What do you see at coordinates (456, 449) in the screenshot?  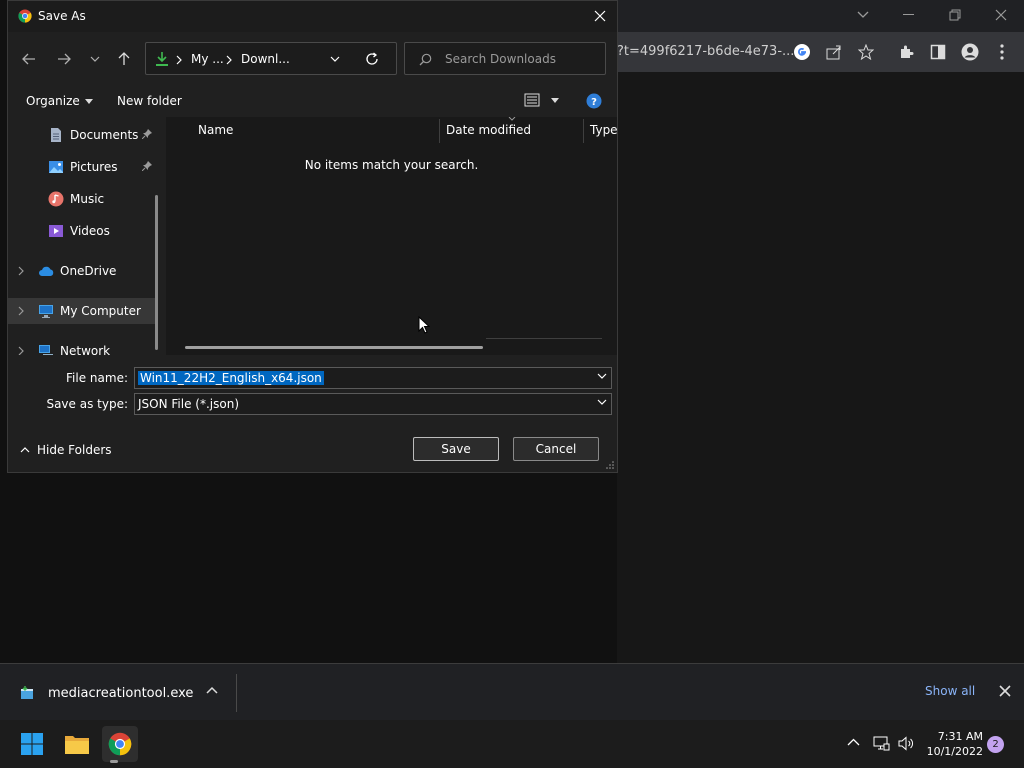 I see `save-button: Save` at bounding box center [456, 449].